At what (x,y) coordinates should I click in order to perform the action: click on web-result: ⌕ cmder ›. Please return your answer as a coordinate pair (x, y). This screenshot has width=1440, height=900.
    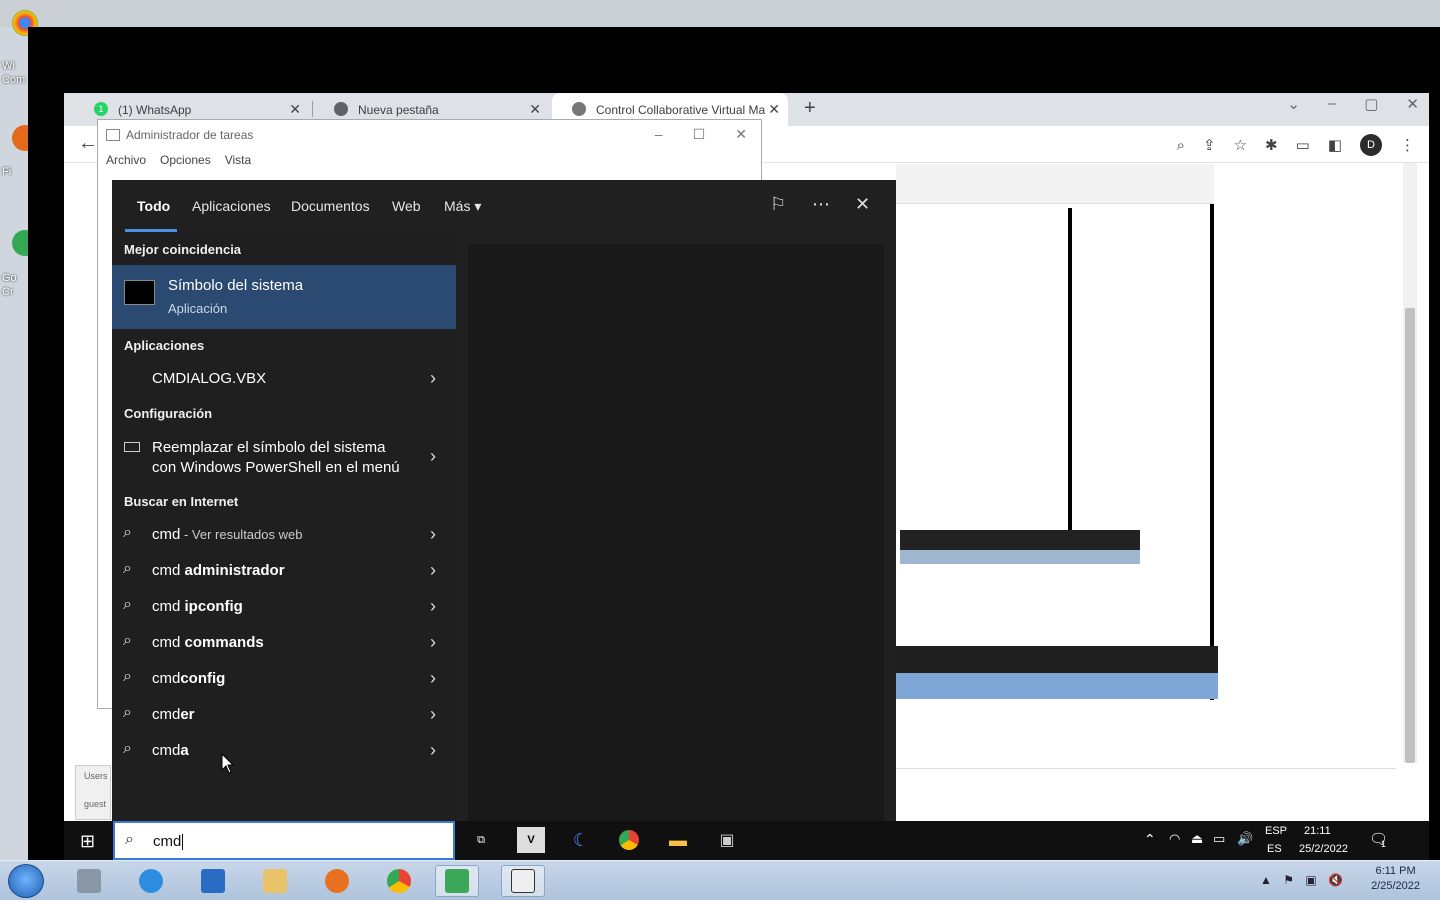
    Looking at the image, I should click on (284, 715).